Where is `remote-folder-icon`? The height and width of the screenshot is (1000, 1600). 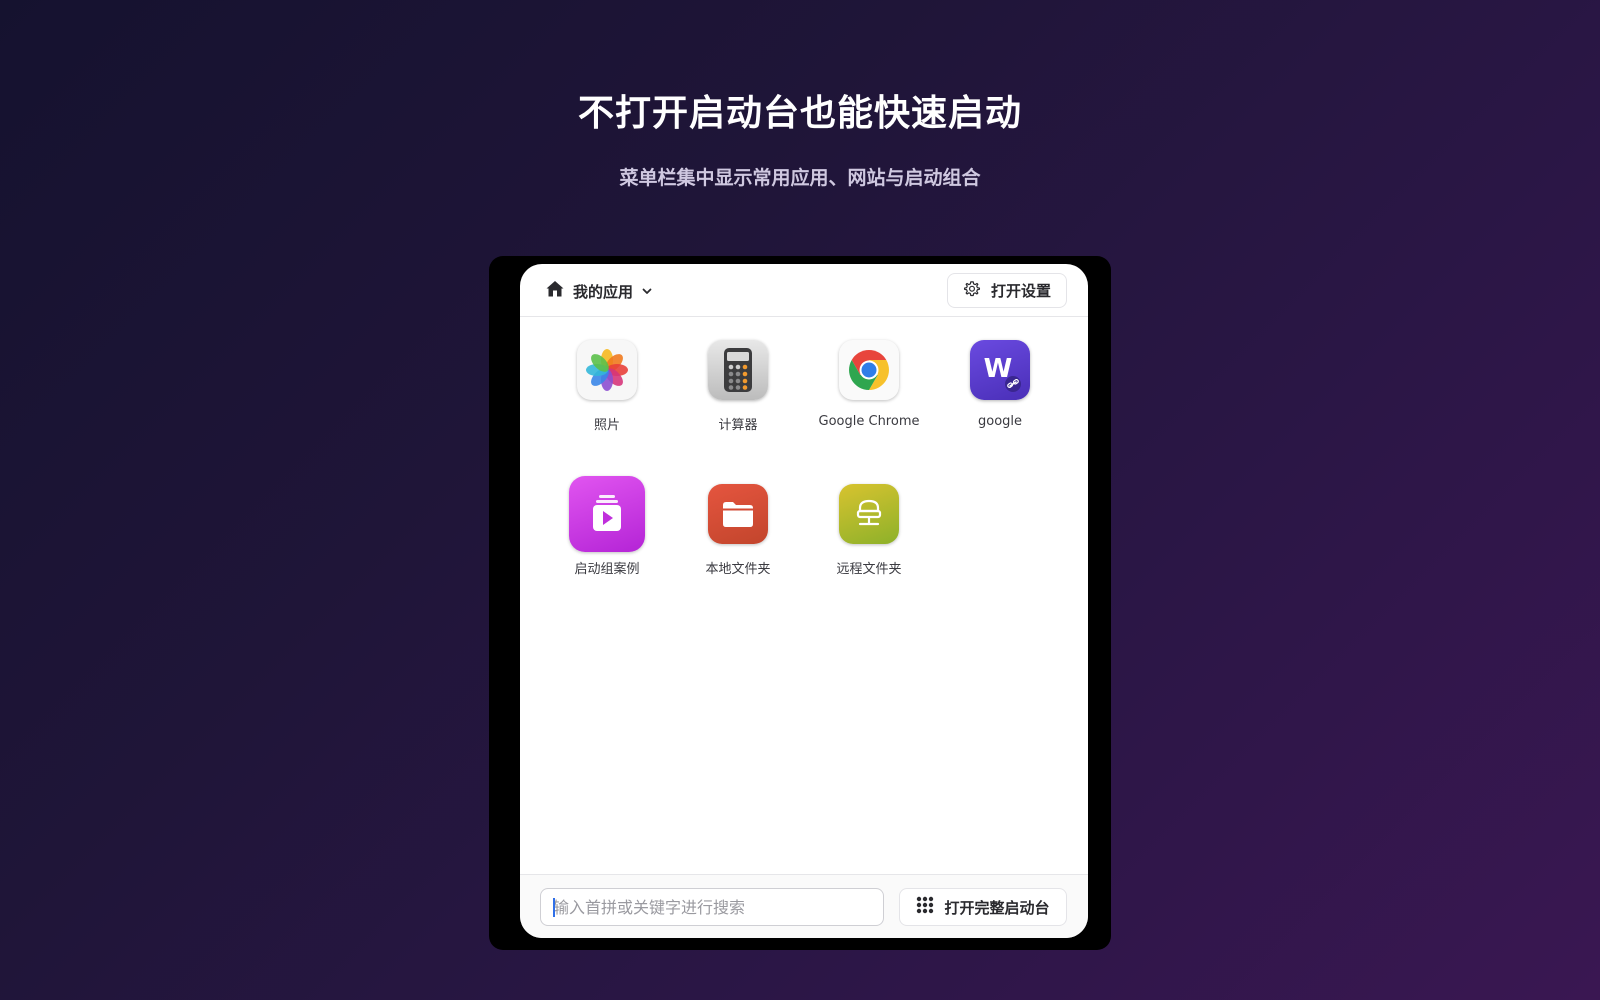 remote-folder-icon is located at coordinates (869, 514).